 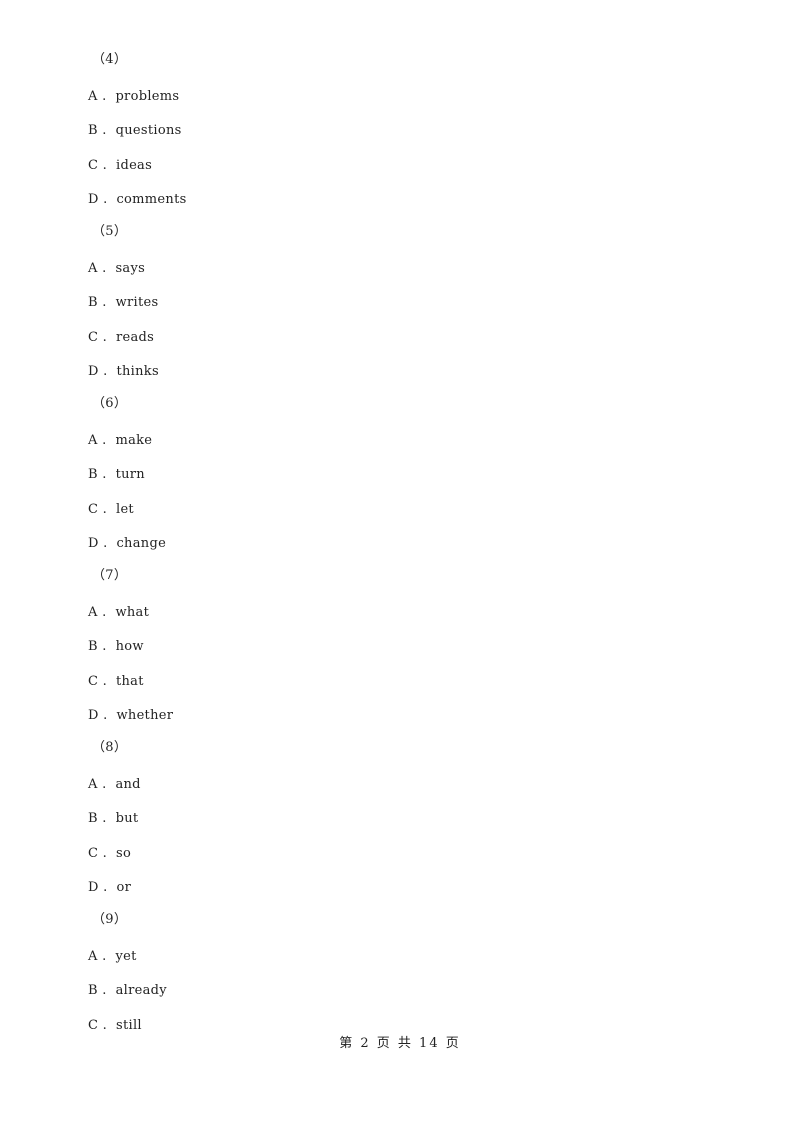 What do you see at coordinates (141, 544) in the screenshot?
I see `option-text: change` at bounding box center [141, 544].